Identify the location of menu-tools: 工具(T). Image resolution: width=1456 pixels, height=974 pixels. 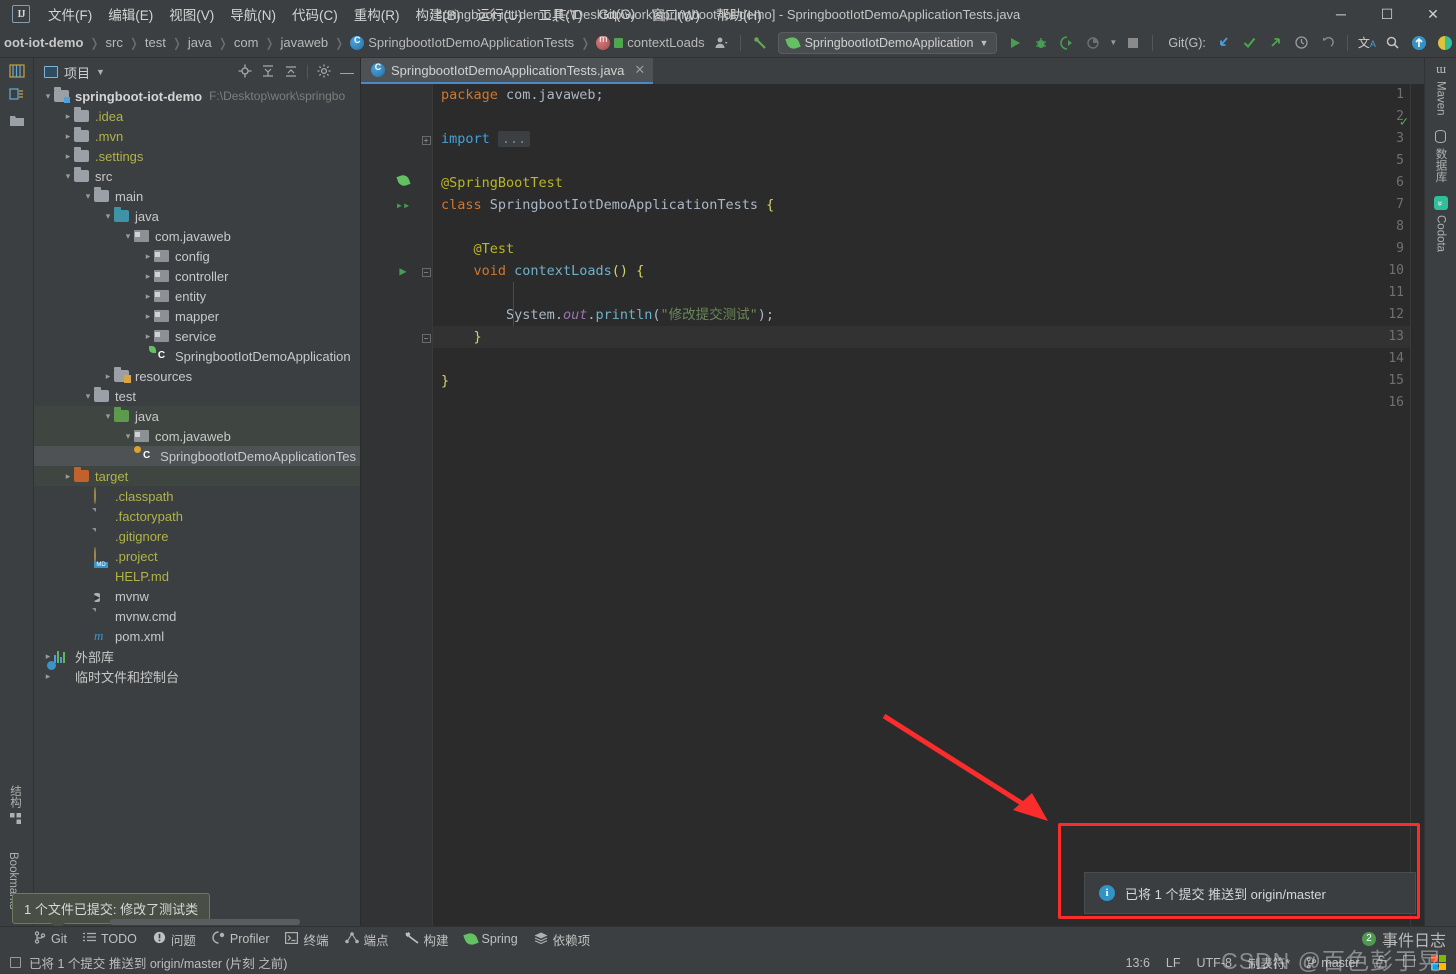
(560, 14).